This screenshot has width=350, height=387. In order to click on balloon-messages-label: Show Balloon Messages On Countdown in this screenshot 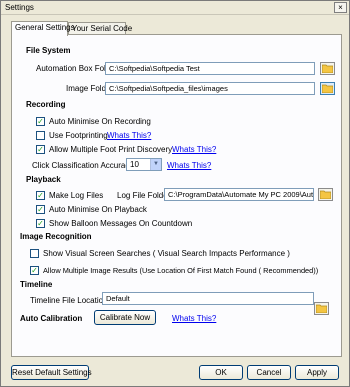, I will do `click(121, 223)`.